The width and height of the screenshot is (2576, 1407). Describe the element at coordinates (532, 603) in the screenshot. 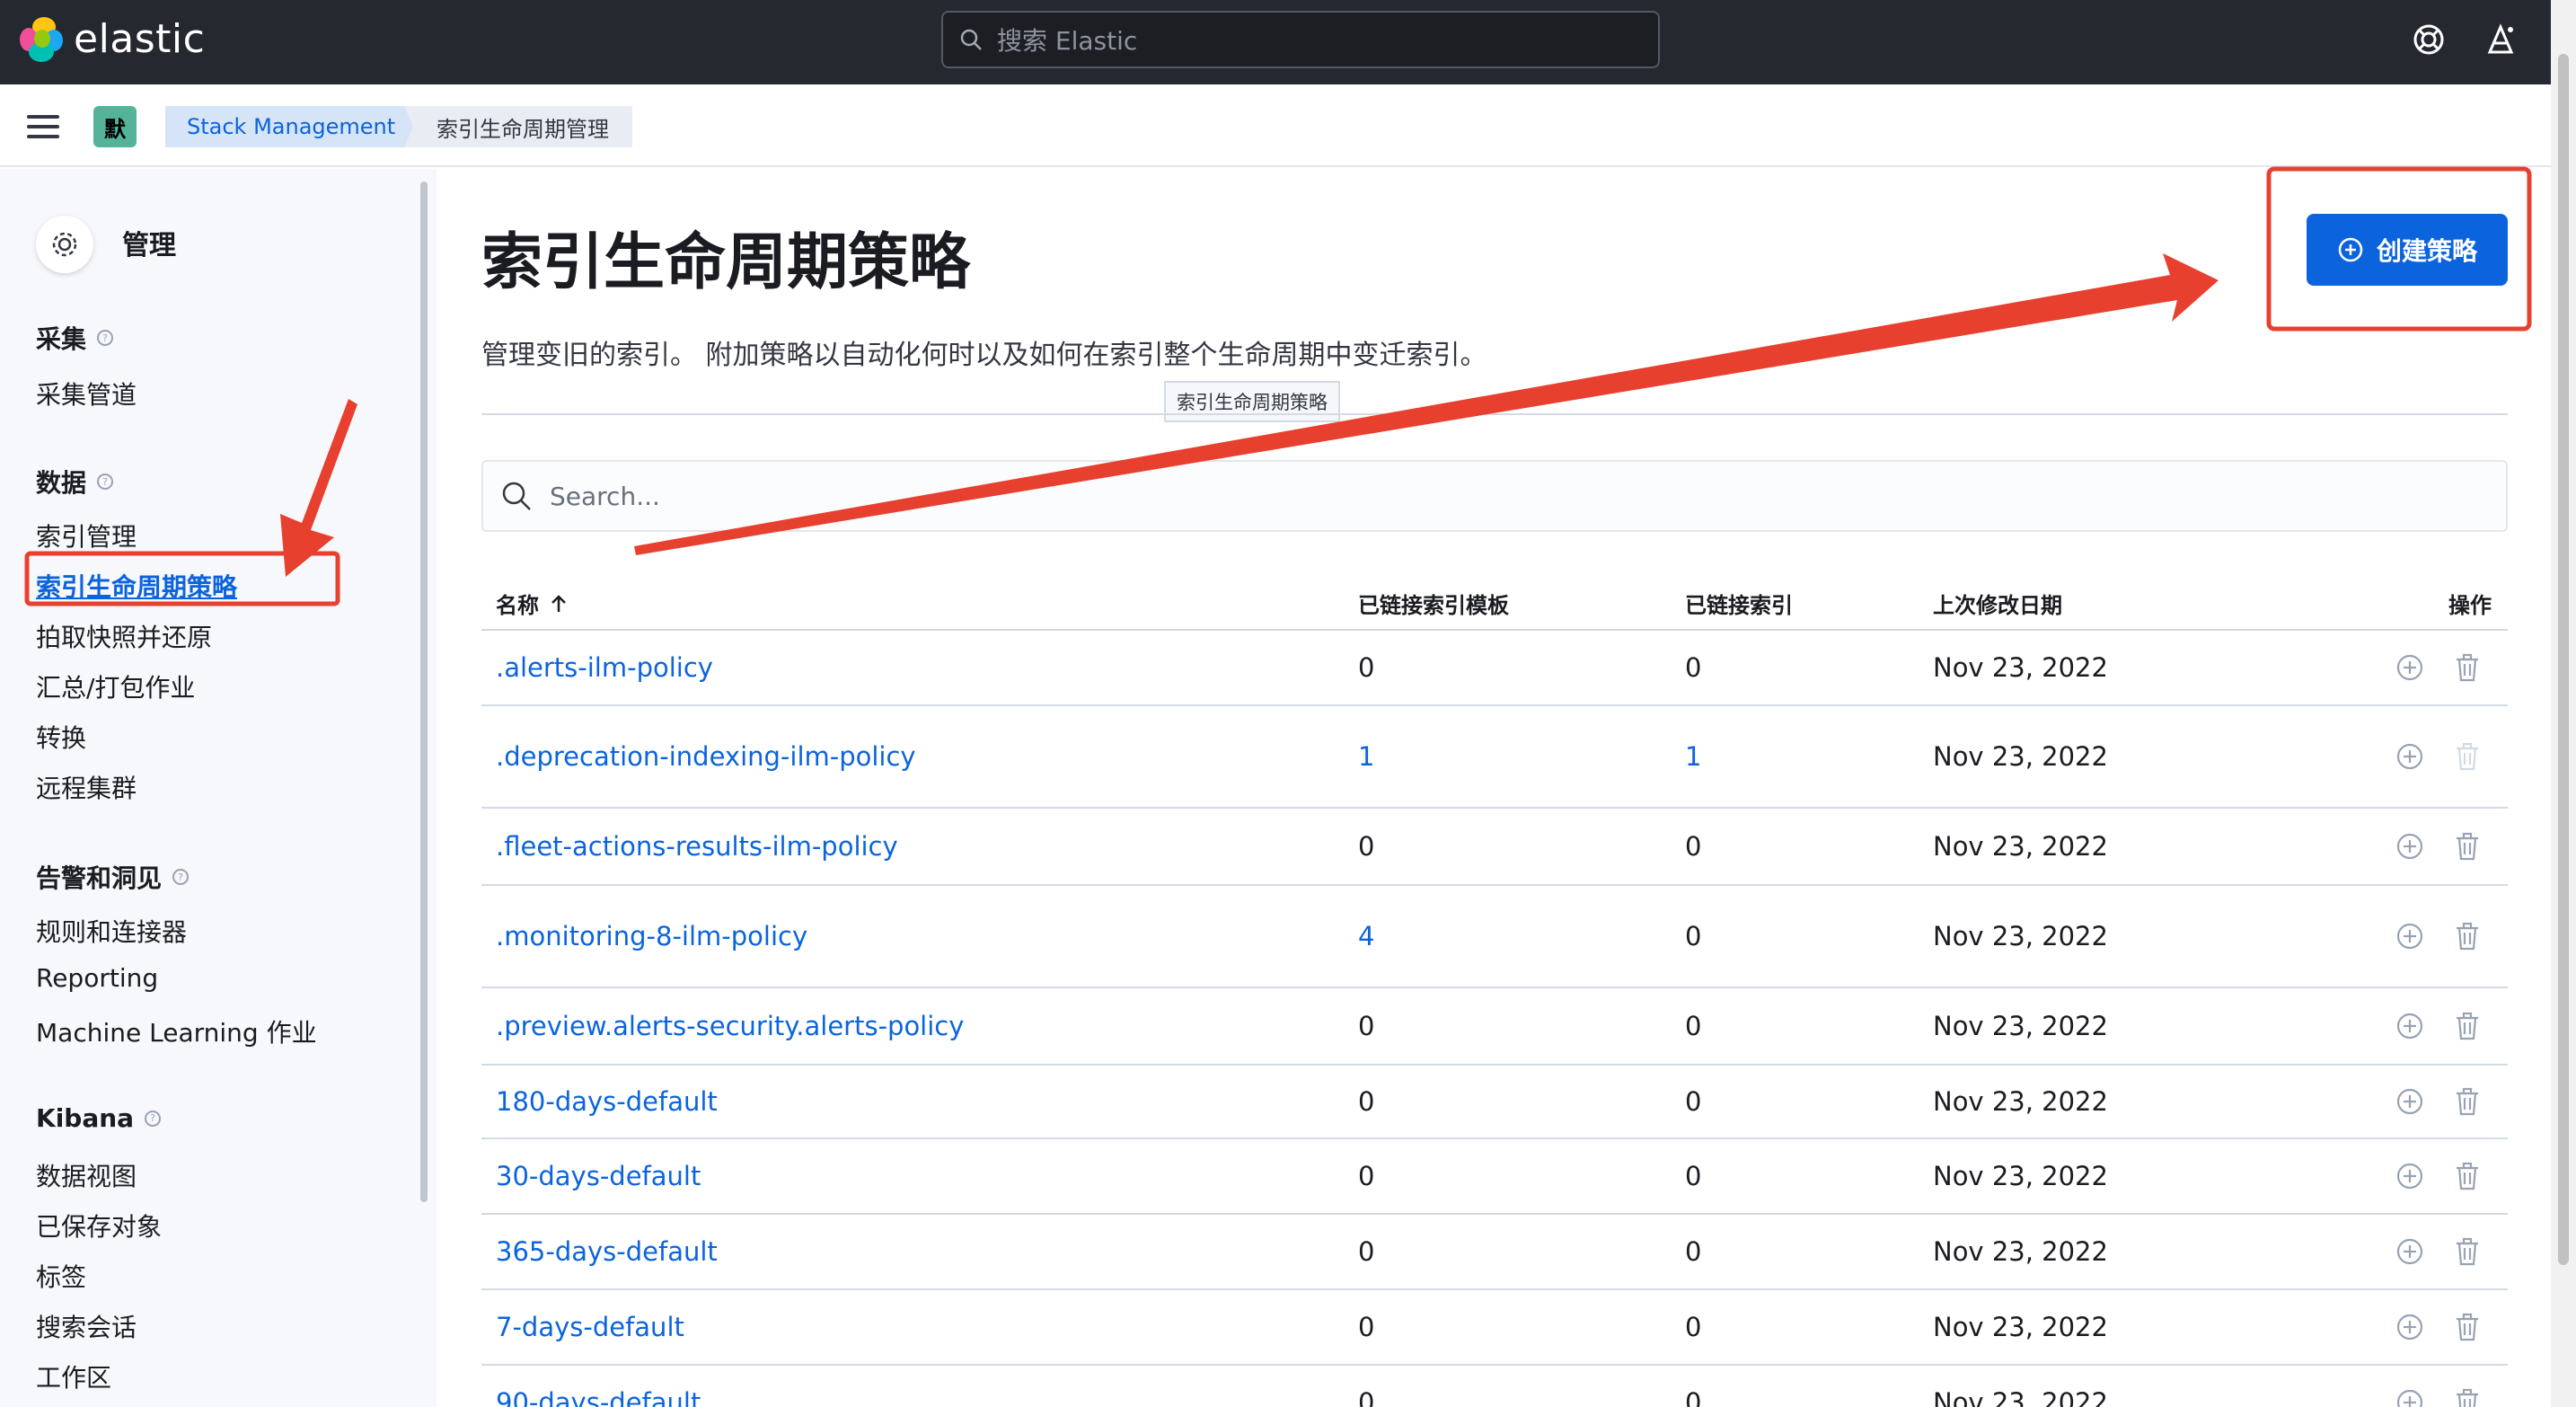

I see `column-header-name: 名称` at that location.